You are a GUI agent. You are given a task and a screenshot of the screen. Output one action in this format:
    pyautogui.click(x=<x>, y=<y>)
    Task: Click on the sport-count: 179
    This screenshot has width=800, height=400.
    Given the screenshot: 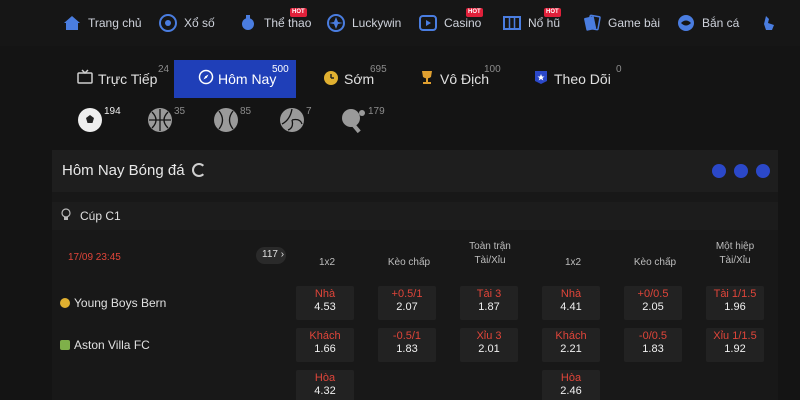 What is the action you would take?
    pyautogui.click(x=376, y=111)
    